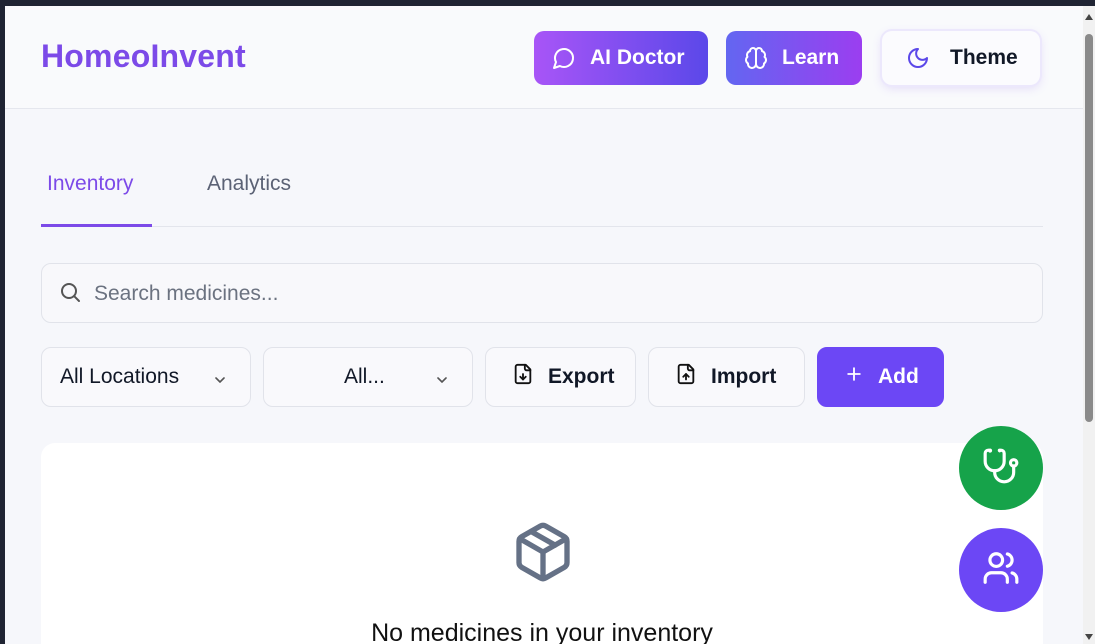 The height and width of the screenshot is (644, 1095). I want to click on scroll-up-arrow-icon, so click(1089, 17).